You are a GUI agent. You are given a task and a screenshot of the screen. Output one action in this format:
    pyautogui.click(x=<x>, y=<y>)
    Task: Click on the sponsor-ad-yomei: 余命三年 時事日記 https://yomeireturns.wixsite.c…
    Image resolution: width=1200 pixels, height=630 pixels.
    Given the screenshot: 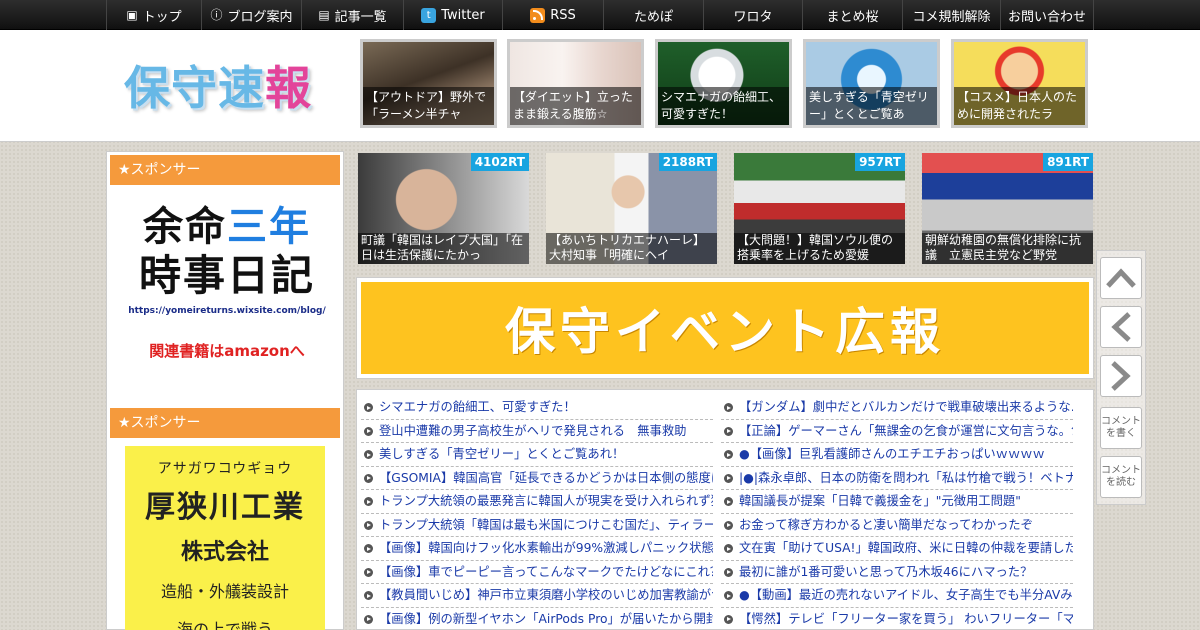 What is the action you would take?
    pyautogui.click(x=227, y=282)
    